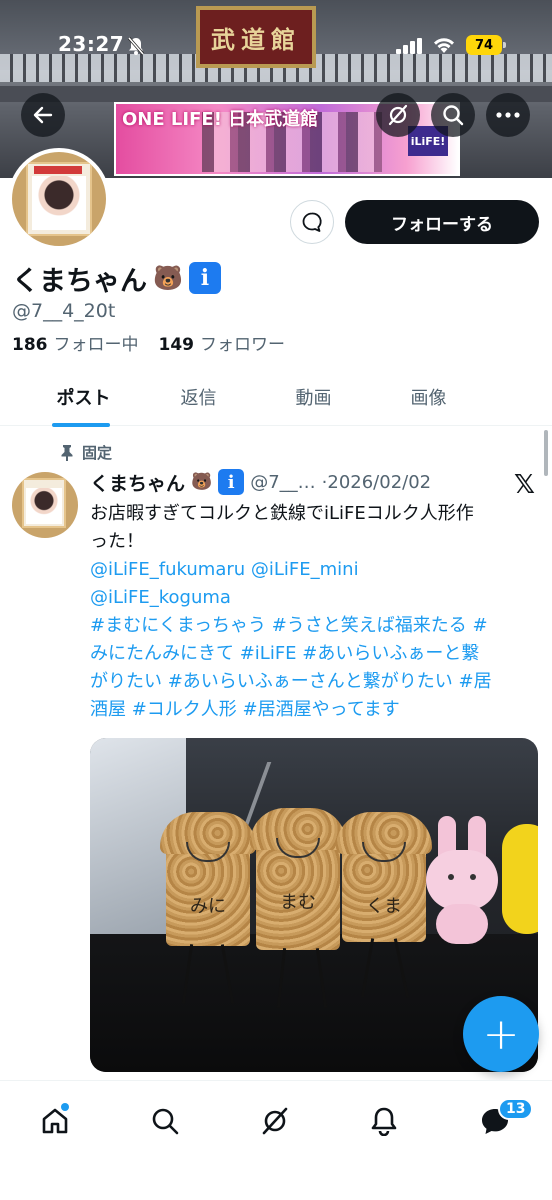  What do you see at coordinates (55, 1121) in the screenshot?
I see `nav-home` at bounding box center [55, 1121].